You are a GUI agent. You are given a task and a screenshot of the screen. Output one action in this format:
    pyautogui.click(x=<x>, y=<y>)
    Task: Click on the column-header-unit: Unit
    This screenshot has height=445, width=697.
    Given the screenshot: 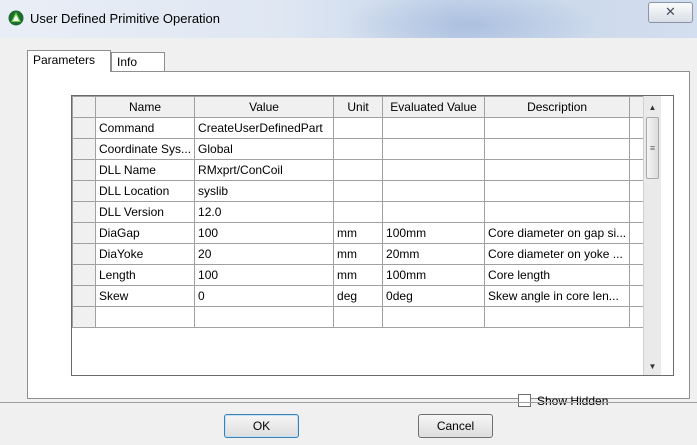 What is the action you would take?
    pyautogui.click(x=358, y=107)
    